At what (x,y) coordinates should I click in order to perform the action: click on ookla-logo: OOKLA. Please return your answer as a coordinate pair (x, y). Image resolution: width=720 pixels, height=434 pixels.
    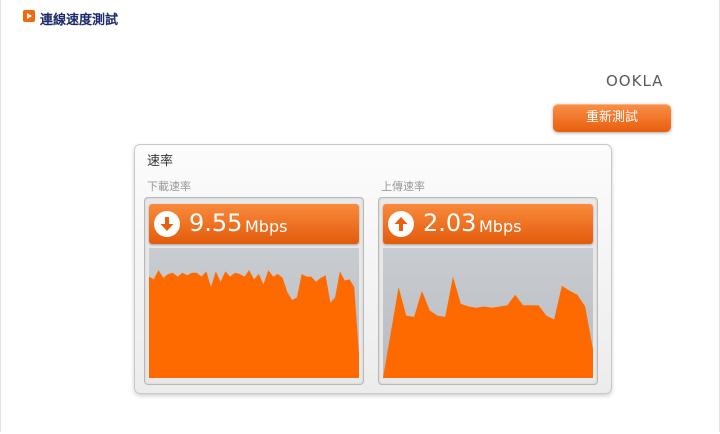
    Looking at the image, I should click on (635, 81).